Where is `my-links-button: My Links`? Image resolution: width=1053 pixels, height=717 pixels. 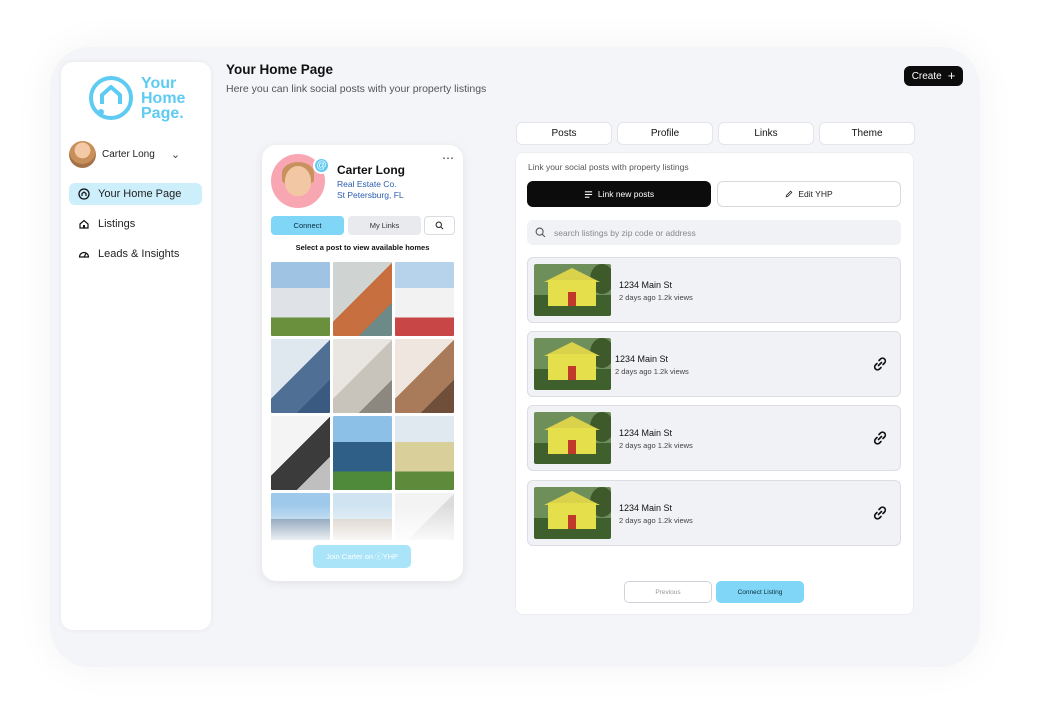 my-links-button: My Links is located at coordinates (384, 225).